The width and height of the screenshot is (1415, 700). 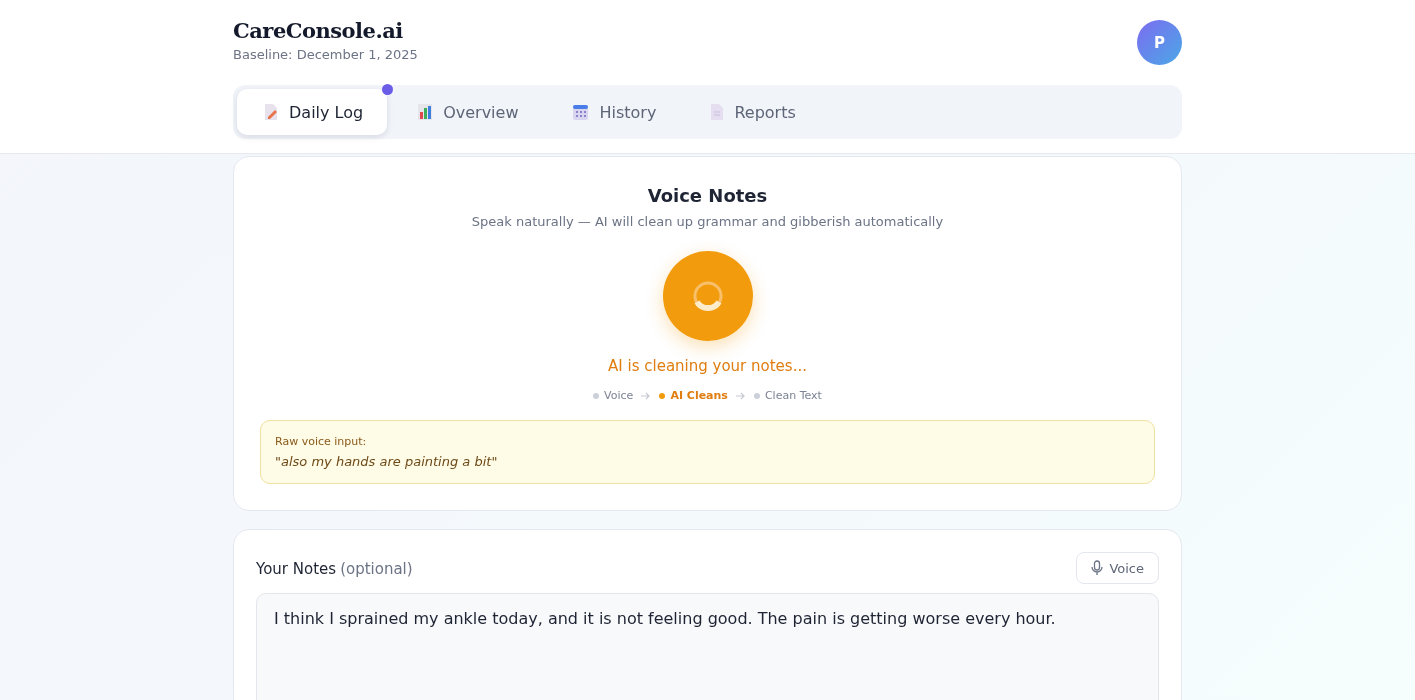 What do you see at coordinates (467, 112) in the screenshot?
I see `tab: Overview` at bounding box center [467, 112].